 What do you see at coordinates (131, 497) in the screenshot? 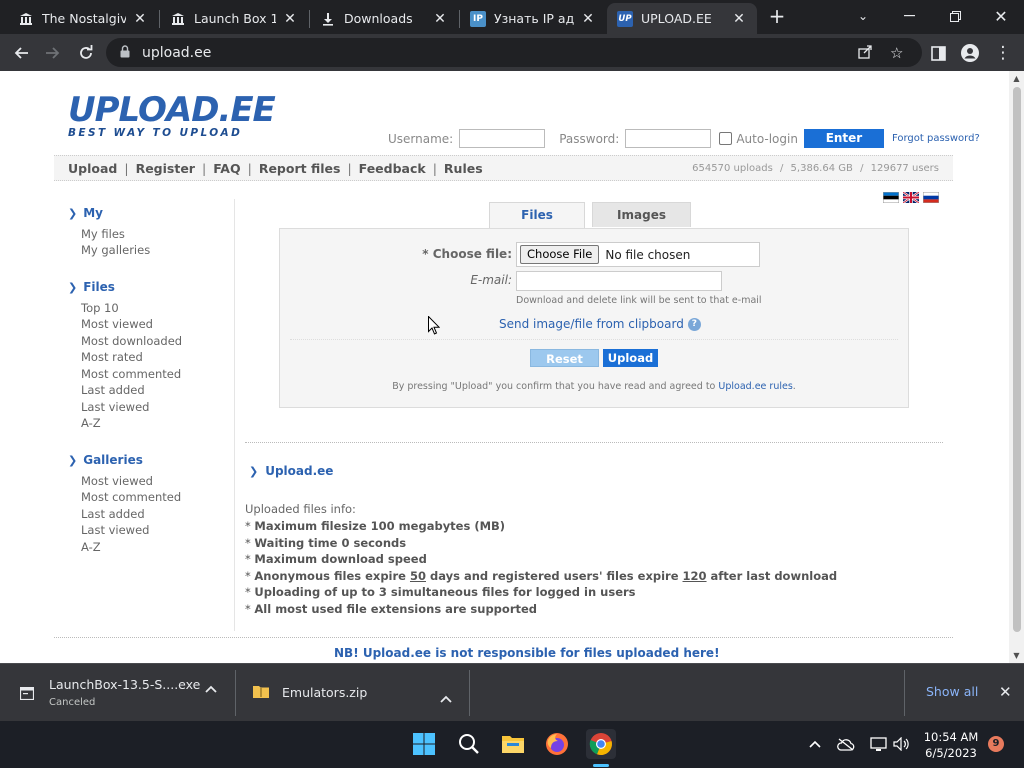
I see `sidebar-item-galleries-most-commented: Most commented` at bounding box center [131, 497].